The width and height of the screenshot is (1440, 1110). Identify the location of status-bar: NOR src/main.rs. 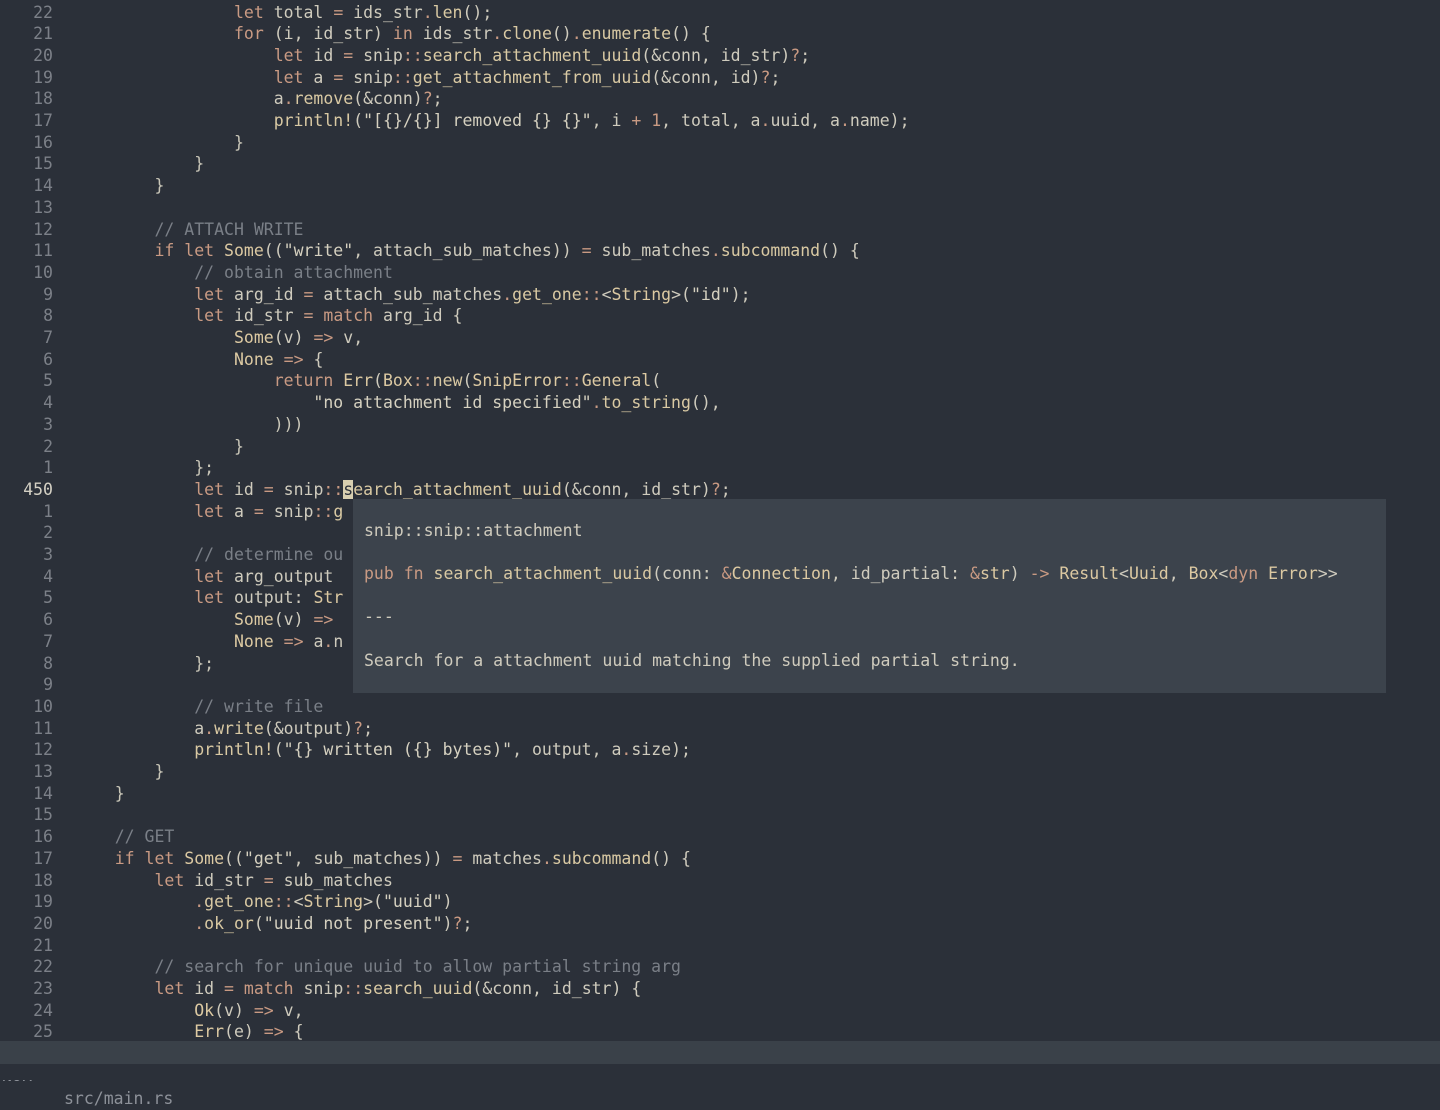
(720, 1074).